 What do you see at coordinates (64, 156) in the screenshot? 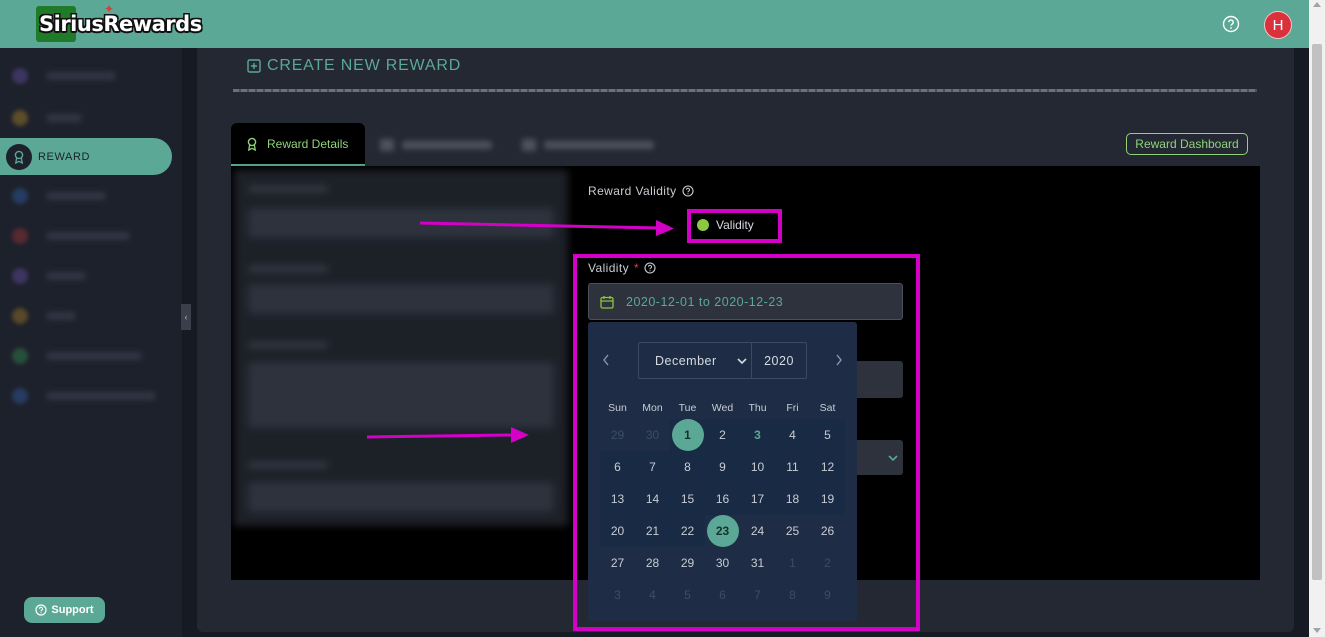
I see `sidebar-item-label: REWARD` at bounding box center [64, 156].